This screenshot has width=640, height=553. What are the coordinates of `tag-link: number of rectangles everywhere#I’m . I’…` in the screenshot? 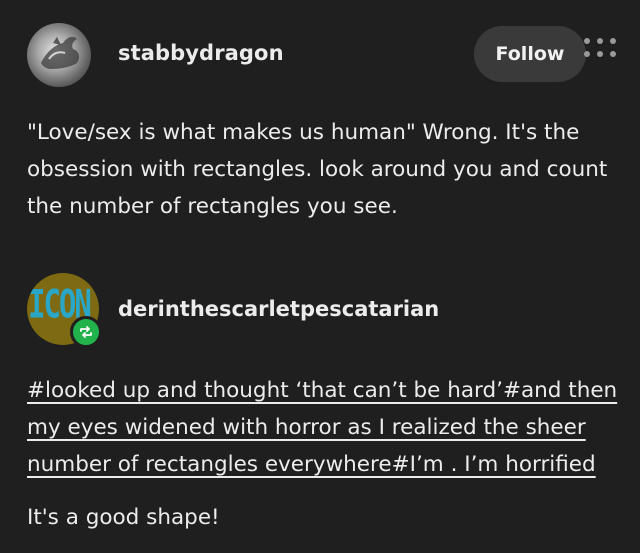 It's located at (322, 464).